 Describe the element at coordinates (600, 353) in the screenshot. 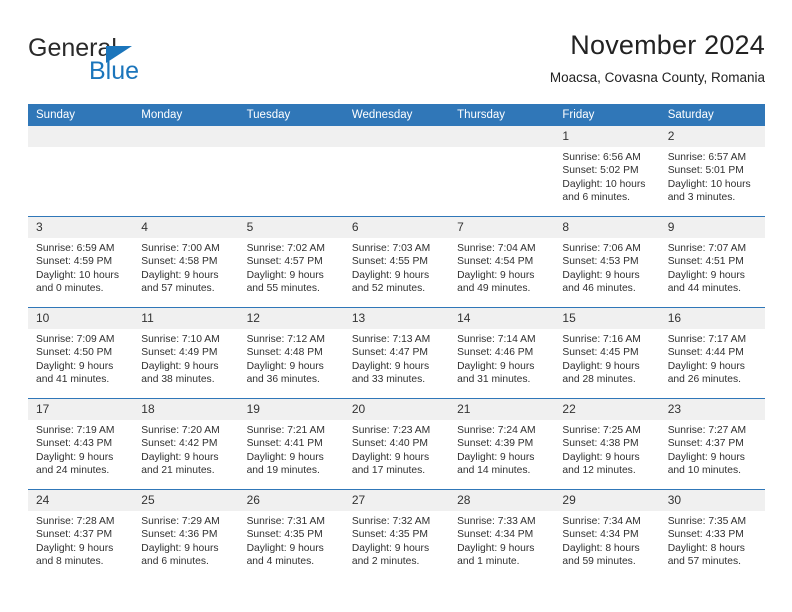

I see `sunset-text: Sunset: 4:45 PM` at that location.